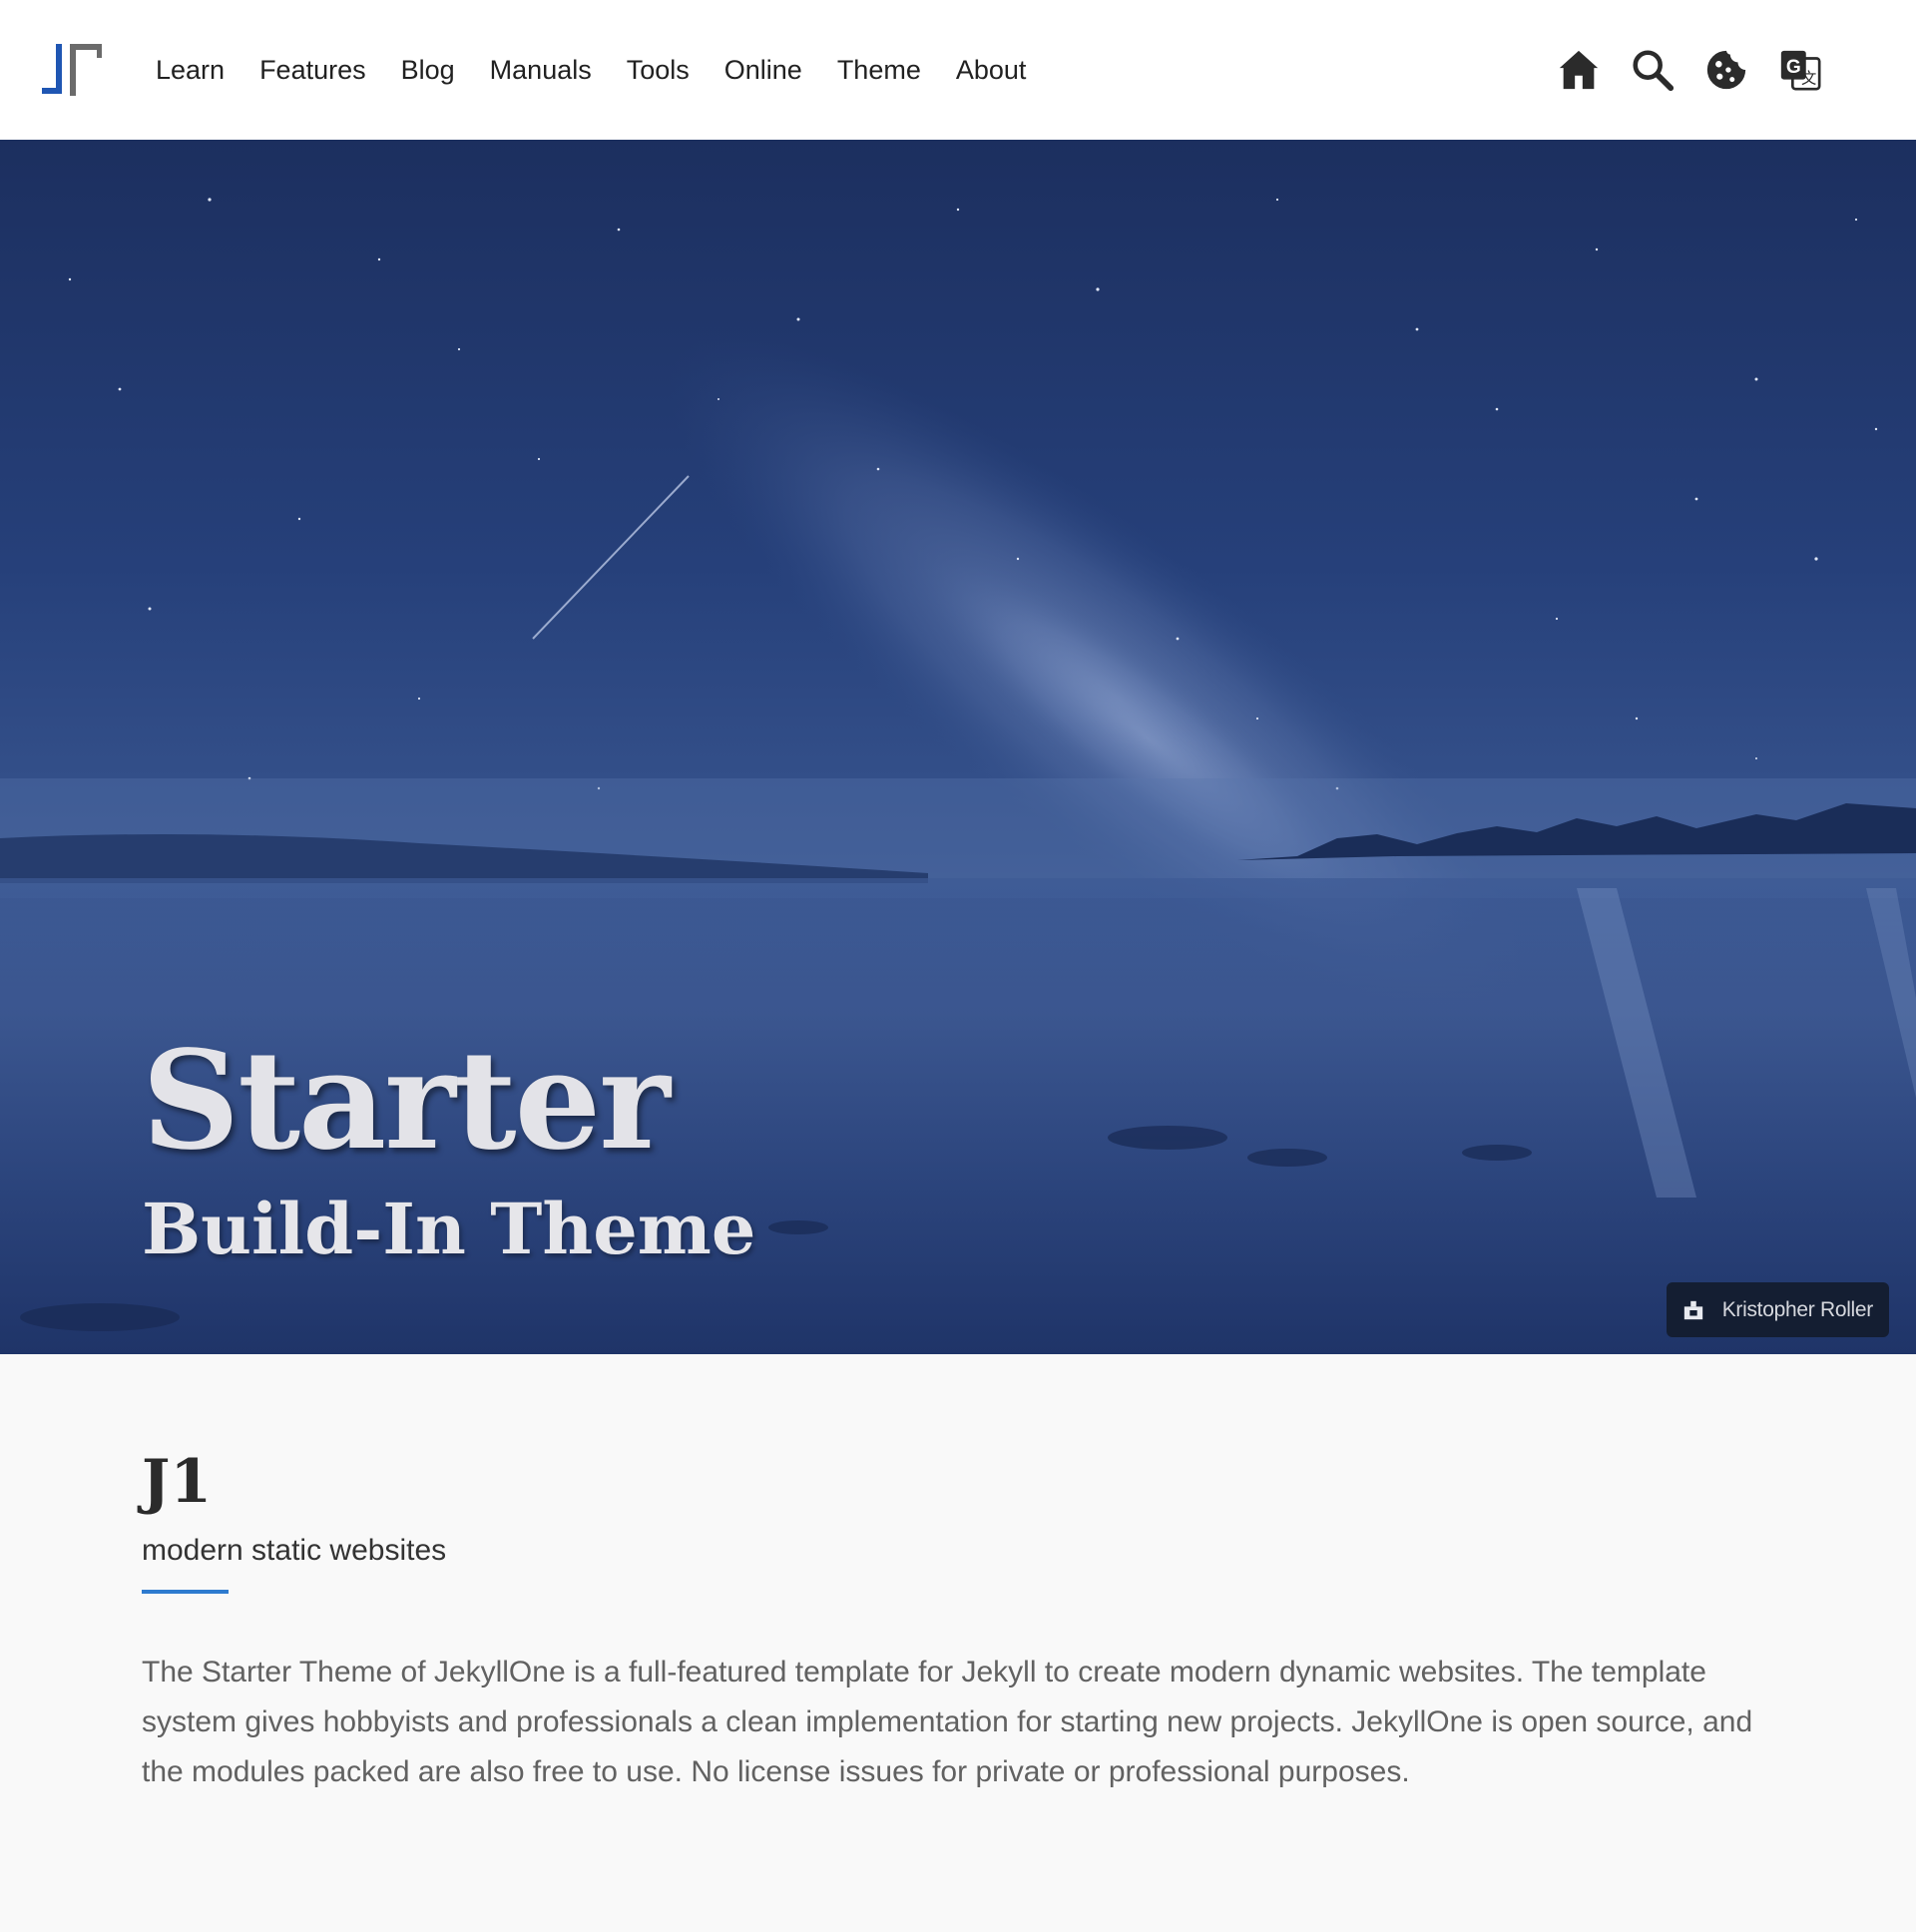 The width and height of the screenshot is (1916, 1932). I want to click on nav-item-manuals: Manuals, so click(541, 70).